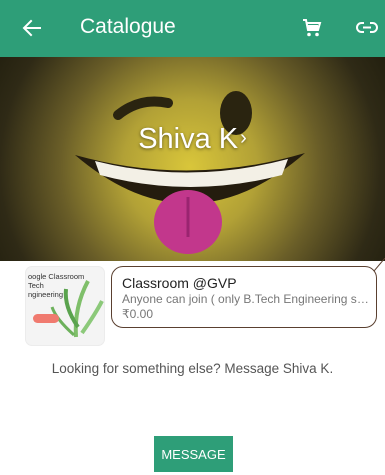 The image size is (385, 475). Describe the element at coordinates (32, 28) in the screenshot. I see `arrow-left-icon` at that location.